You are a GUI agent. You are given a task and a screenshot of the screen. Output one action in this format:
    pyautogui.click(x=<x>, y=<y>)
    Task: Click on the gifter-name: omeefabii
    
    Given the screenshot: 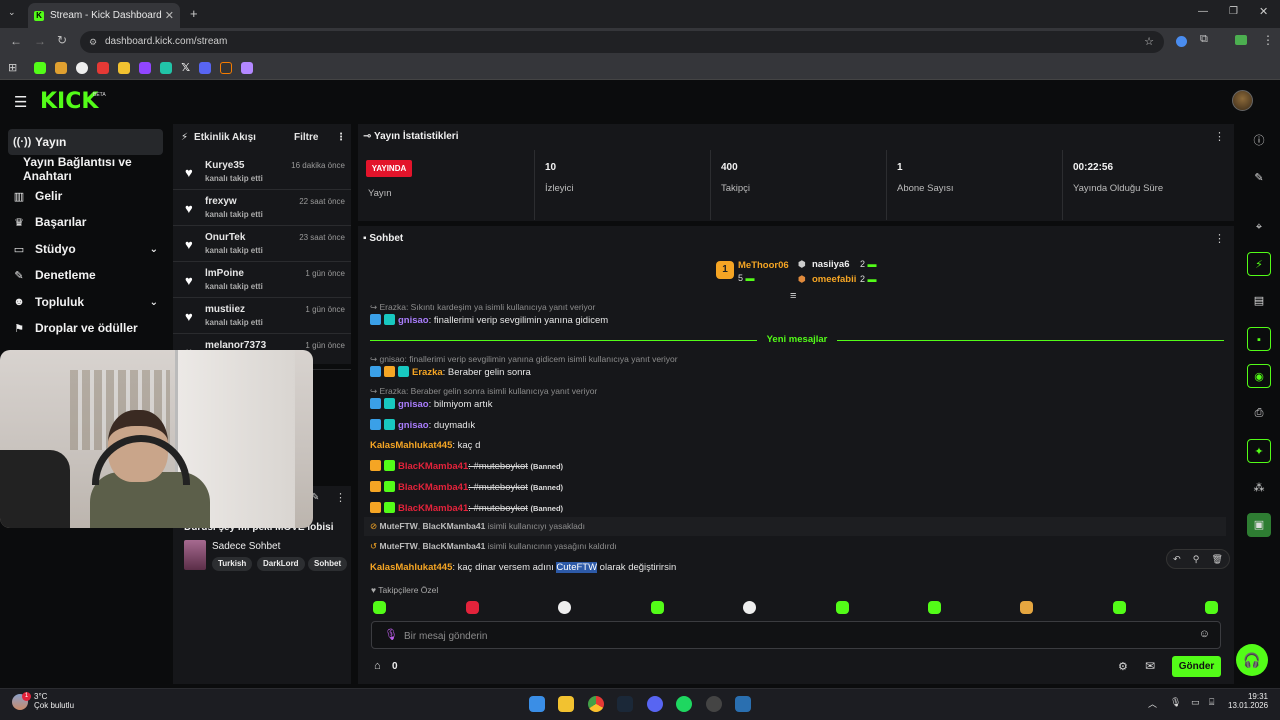 What is the action you would take?
    pyautogui.click(x=834, y=279)
    